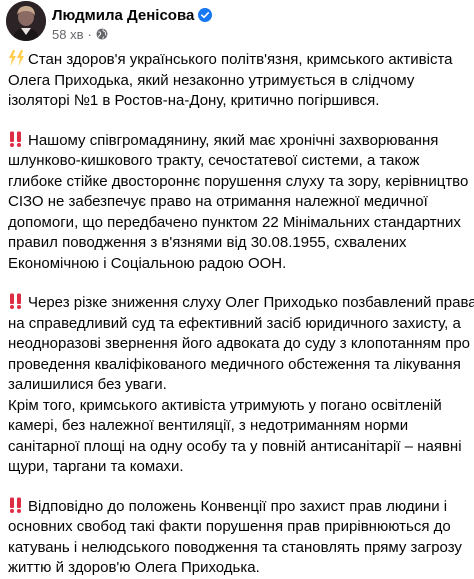  What do you see at coordinates (67, 34) in the screenshot?
I see `post-time: 58 хв` at bounding box center [67, 34].